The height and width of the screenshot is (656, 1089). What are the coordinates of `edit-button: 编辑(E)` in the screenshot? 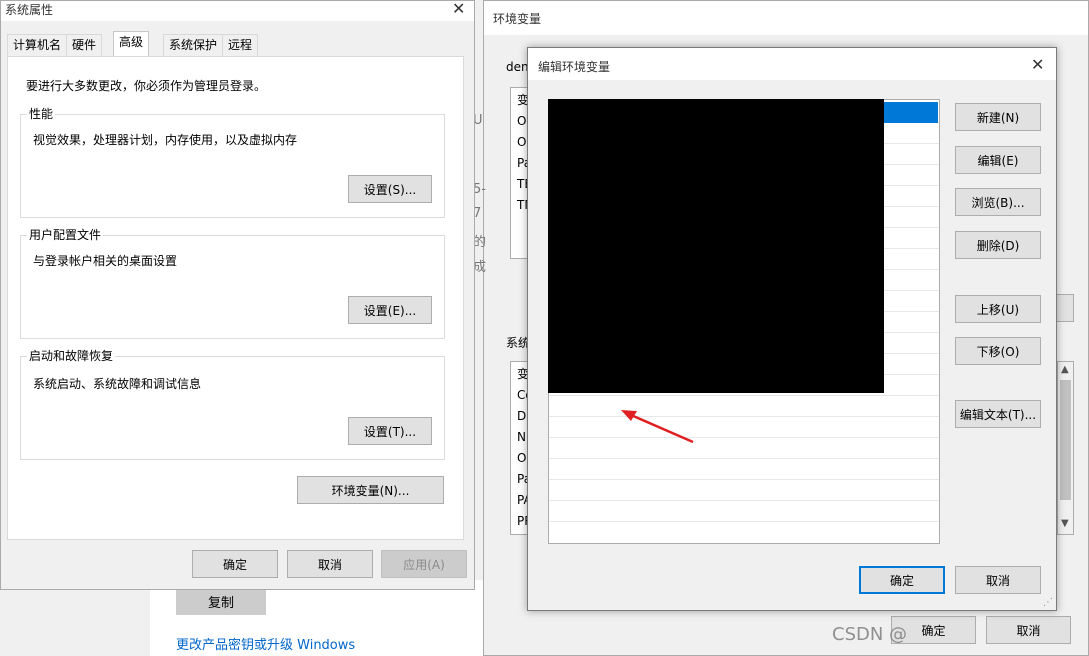 It's located at (998, 160).